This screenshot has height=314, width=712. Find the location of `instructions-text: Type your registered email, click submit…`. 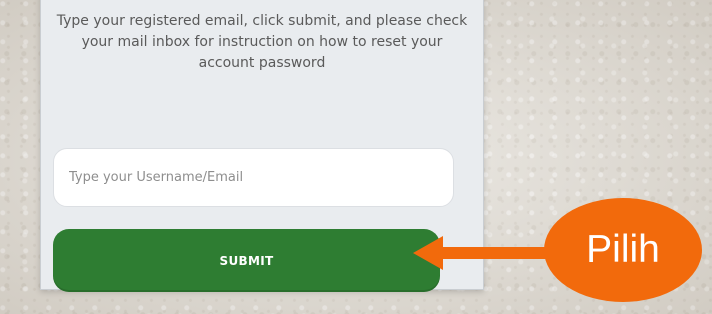

instructions-text: Type your registered email, click submit… is located at coordinates (262, 42).